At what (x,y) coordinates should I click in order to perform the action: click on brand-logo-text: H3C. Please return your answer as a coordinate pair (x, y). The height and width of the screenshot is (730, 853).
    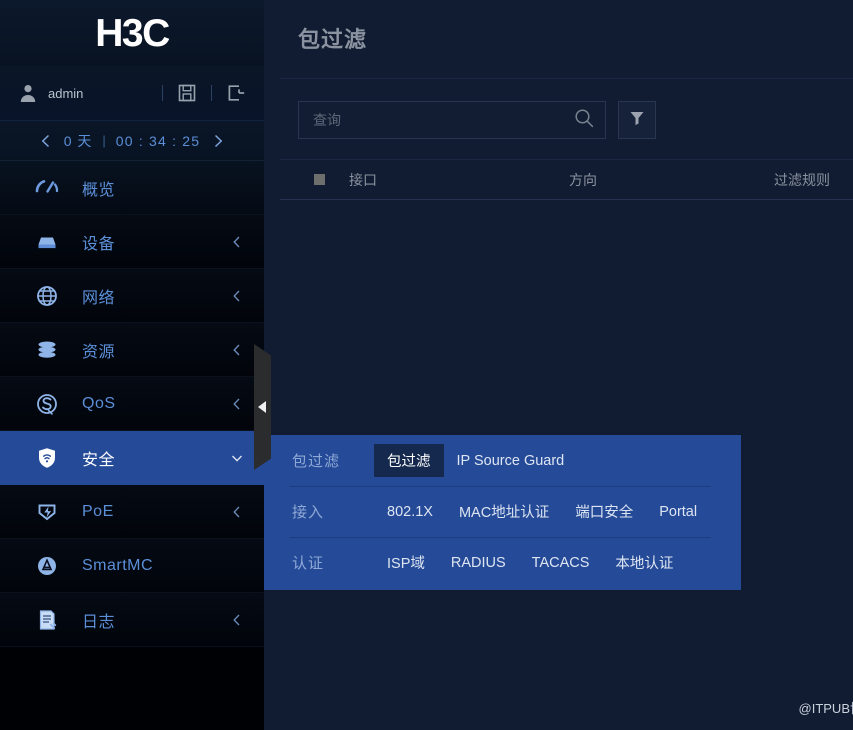
    Looking at the image, I should click on (132, 33).